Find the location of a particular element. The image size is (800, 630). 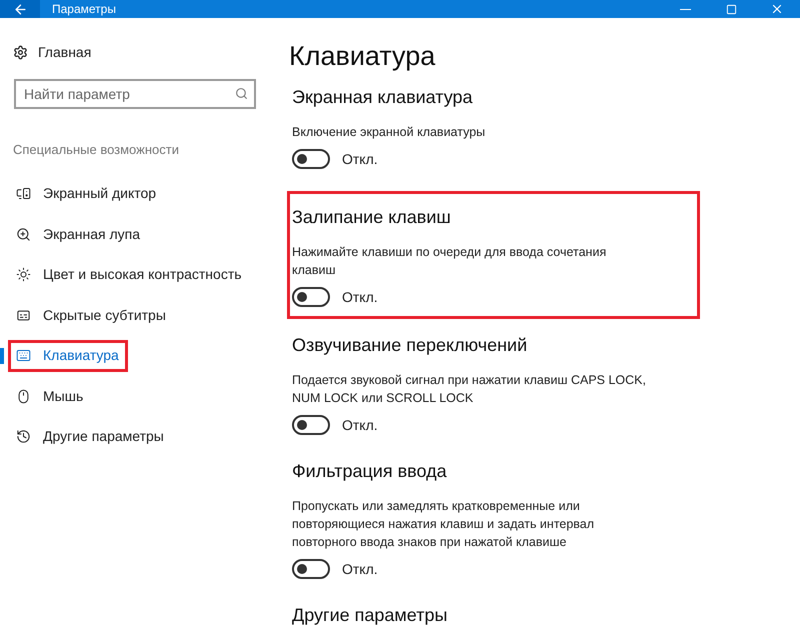

home-nav-item: Главная is located at coordinates (135, 52).